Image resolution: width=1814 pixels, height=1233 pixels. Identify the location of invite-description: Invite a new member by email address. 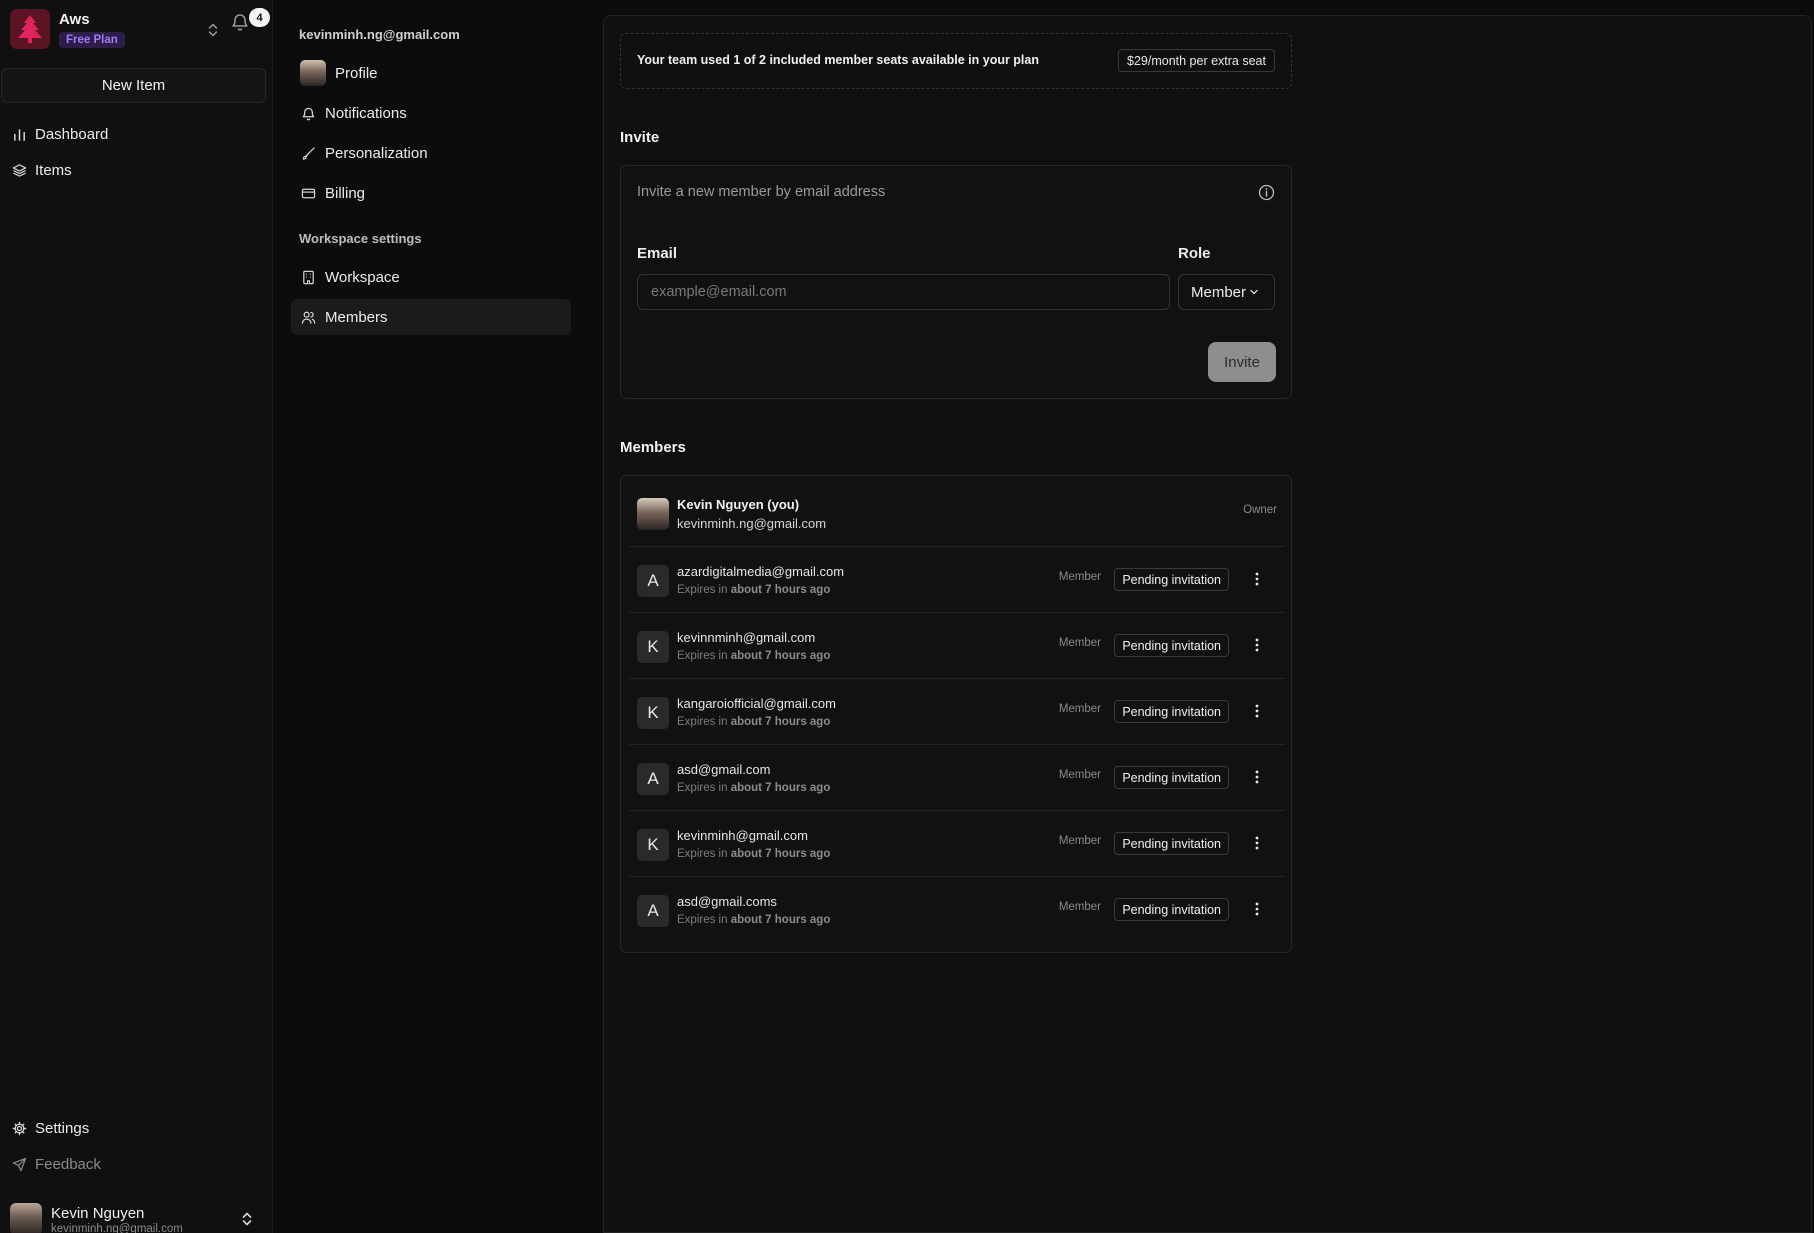
(761, 192).